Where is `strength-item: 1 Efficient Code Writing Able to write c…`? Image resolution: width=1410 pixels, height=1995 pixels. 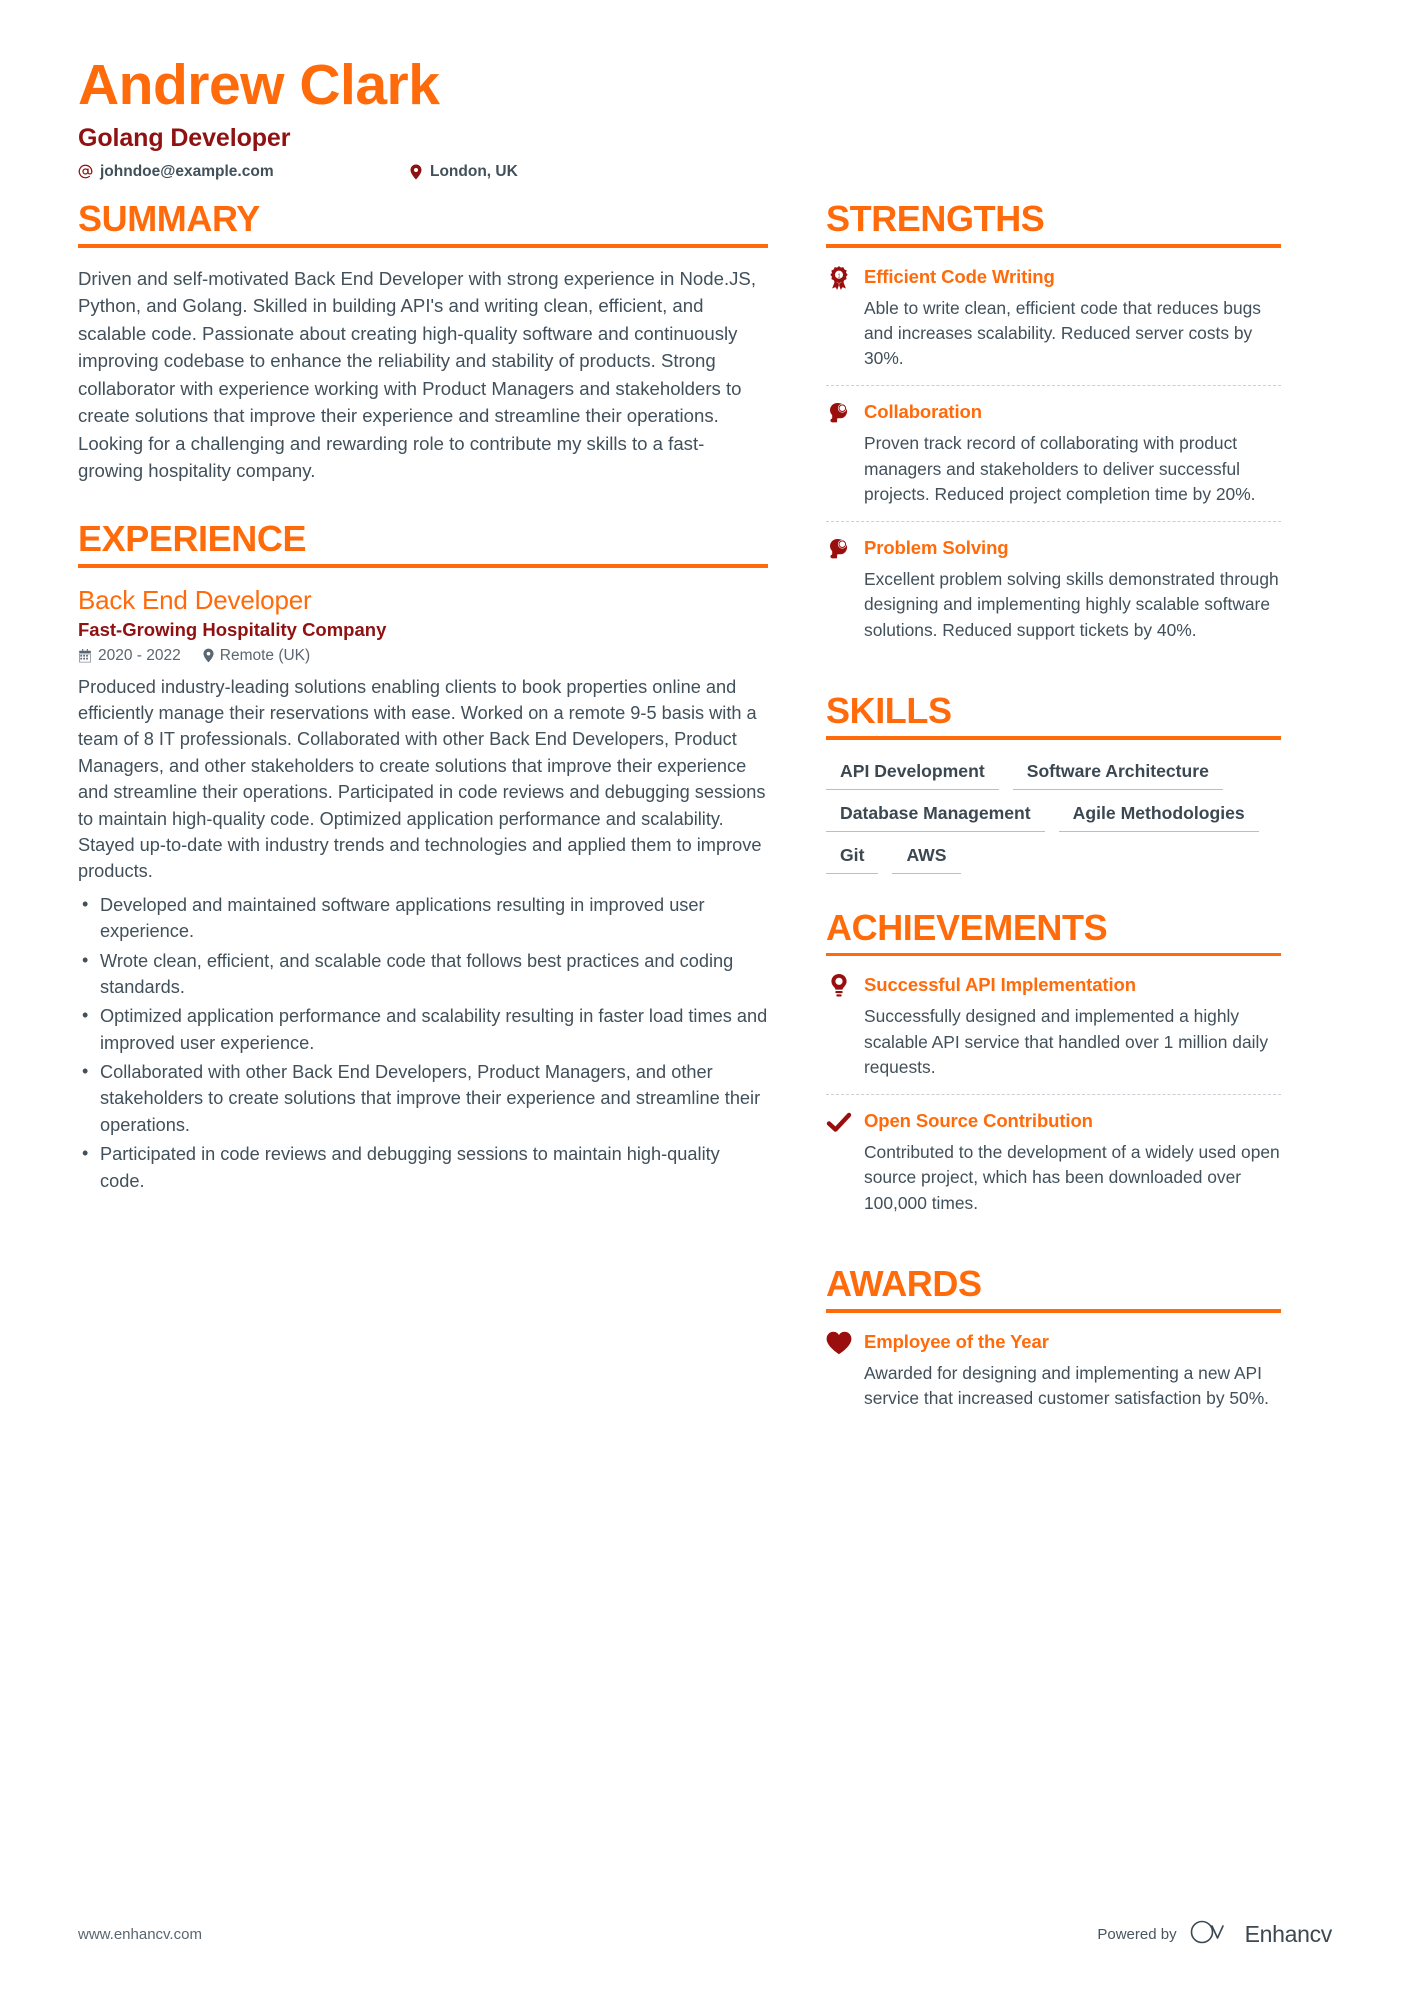
strength-item: 1 Efficient Code Writing Able to write c… is located at coordinates (1053, 325).